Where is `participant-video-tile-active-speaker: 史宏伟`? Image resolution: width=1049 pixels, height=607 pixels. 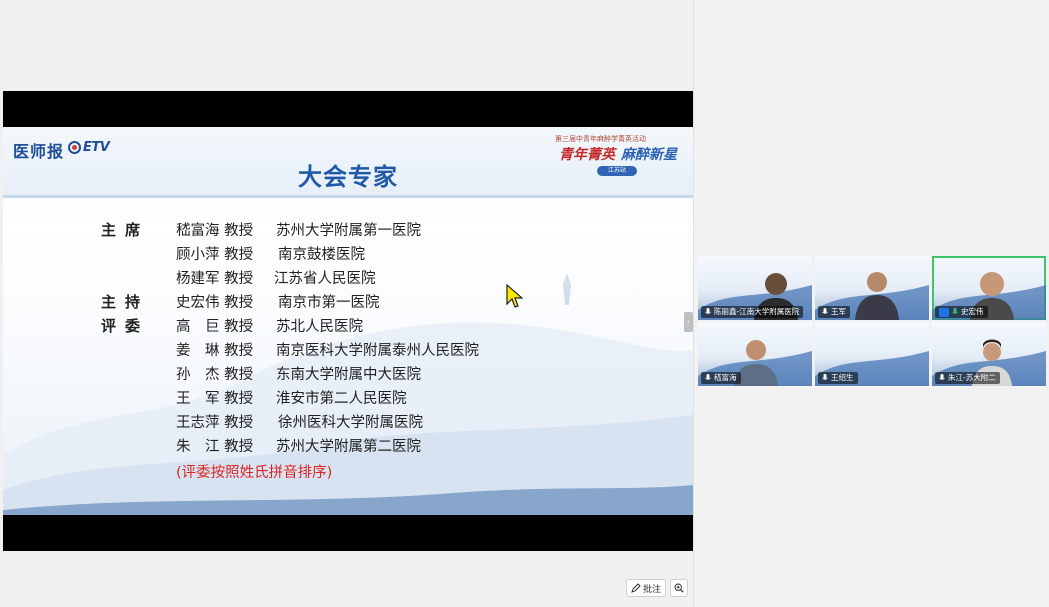 participant-video-tile-active-speaker: 史宏伟 is located at coordinates (989, 288).